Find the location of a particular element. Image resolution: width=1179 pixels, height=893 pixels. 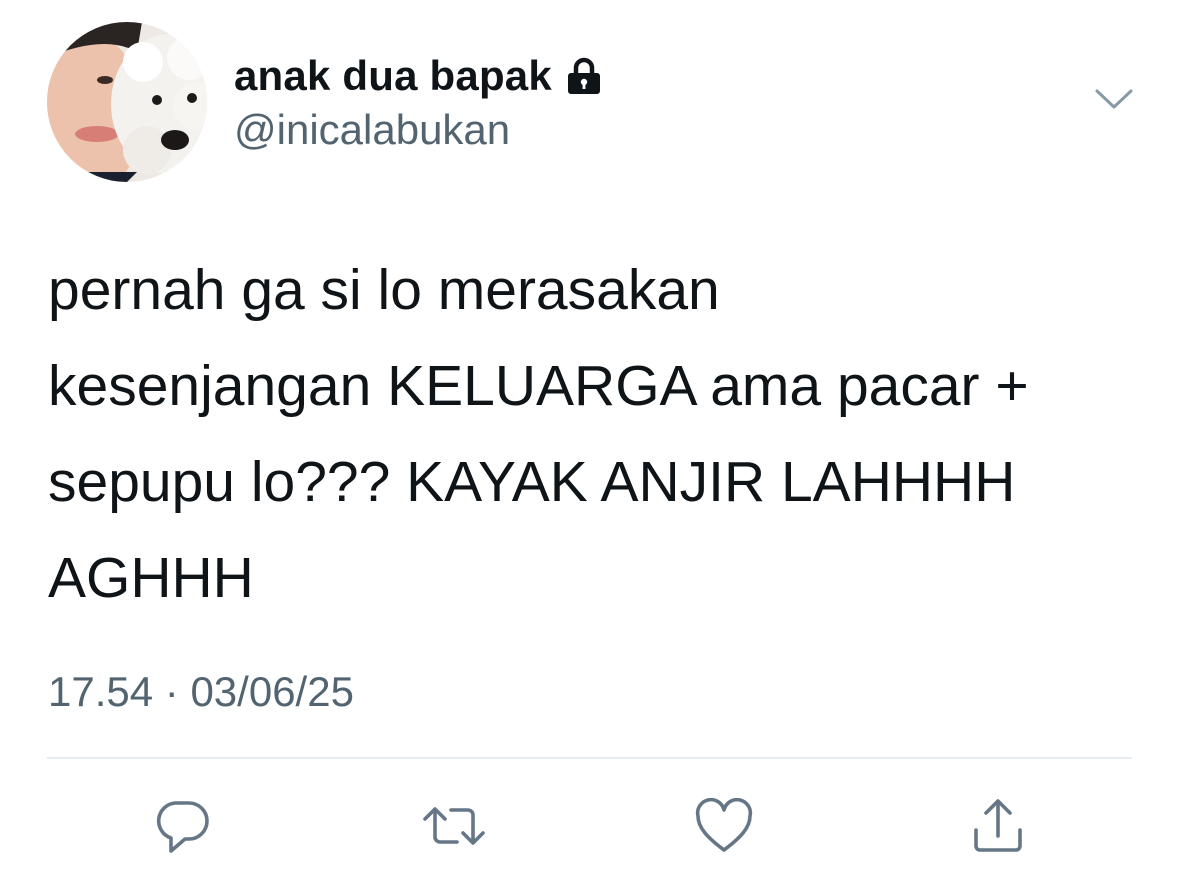

more-options-button is located at coordinates (1114, 101).